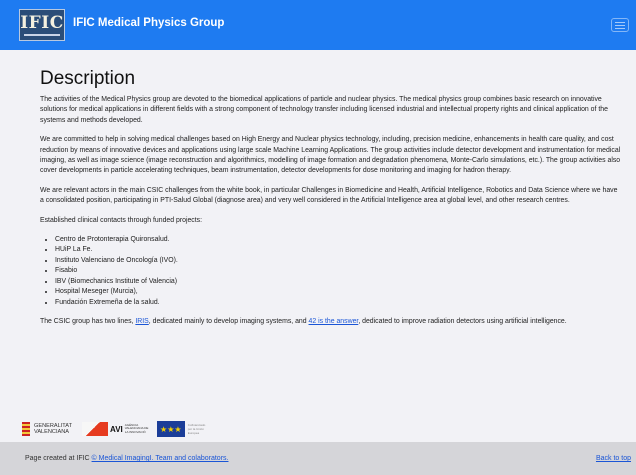 The image size is (636, 475). Describe the element at coordinates (88, 78) in the screenshot. I see `page-title: Description` at that location.